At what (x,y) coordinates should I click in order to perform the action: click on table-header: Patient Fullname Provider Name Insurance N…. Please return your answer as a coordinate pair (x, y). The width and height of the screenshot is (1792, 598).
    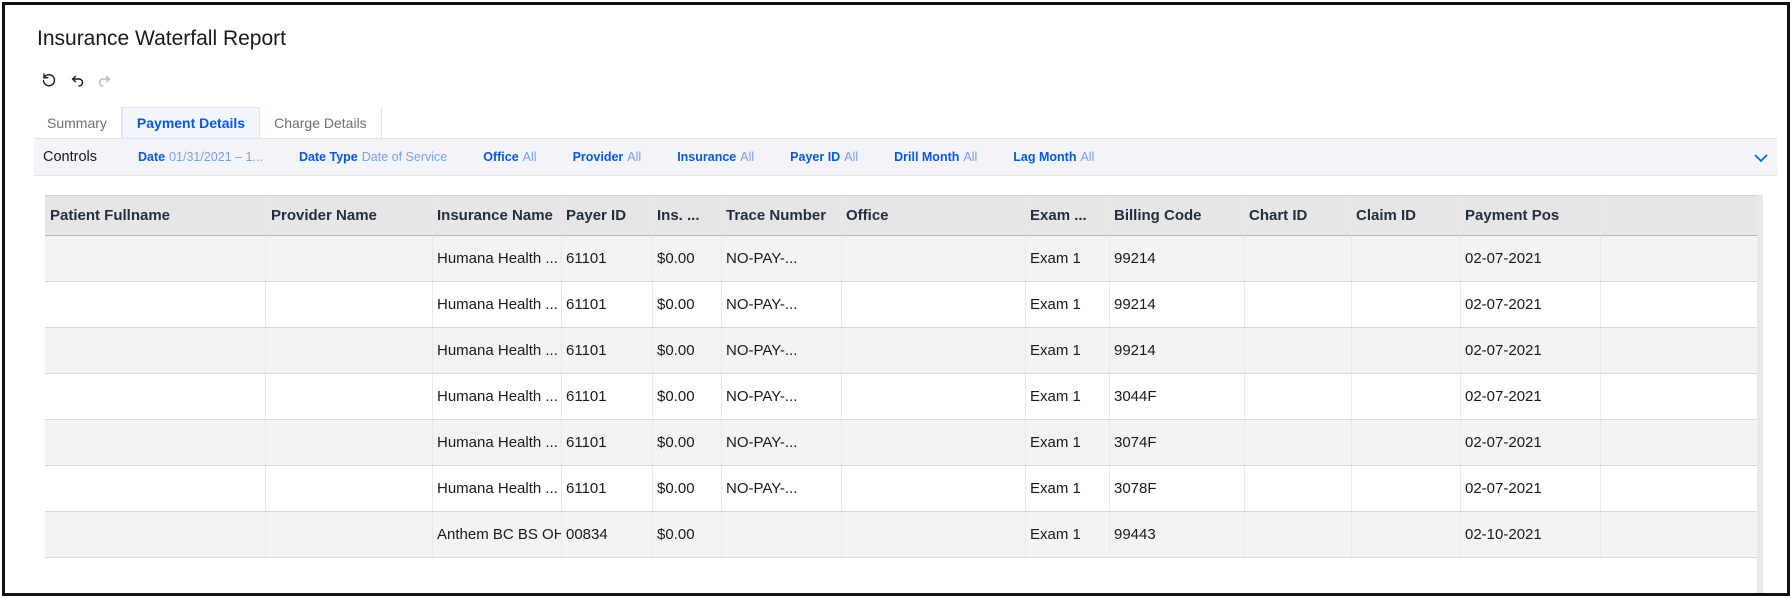
    Looking at the image, I should click on (901, 215).